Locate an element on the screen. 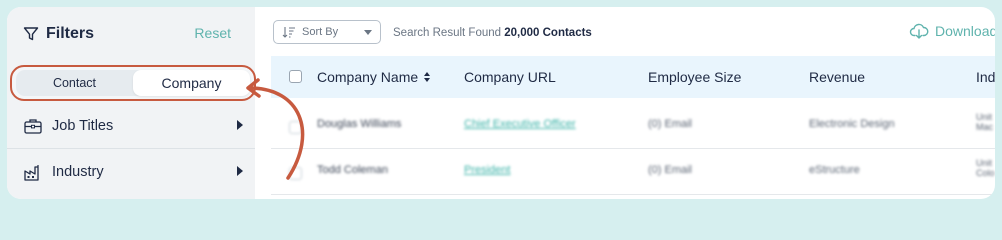 This screenshot has width=1002, height=240. filters-header: Filters is located at coordinates (58, 34).